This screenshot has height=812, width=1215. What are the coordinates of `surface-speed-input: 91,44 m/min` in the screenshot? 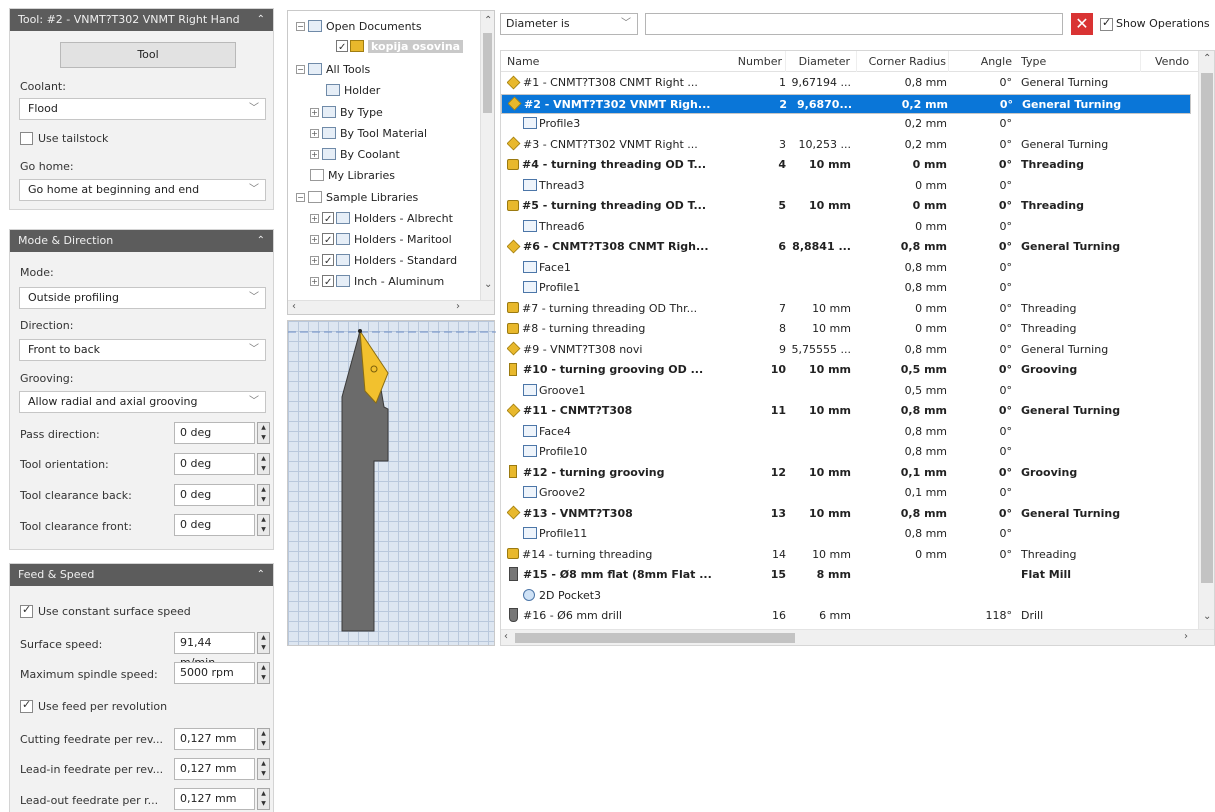 It's located at (214, 650).